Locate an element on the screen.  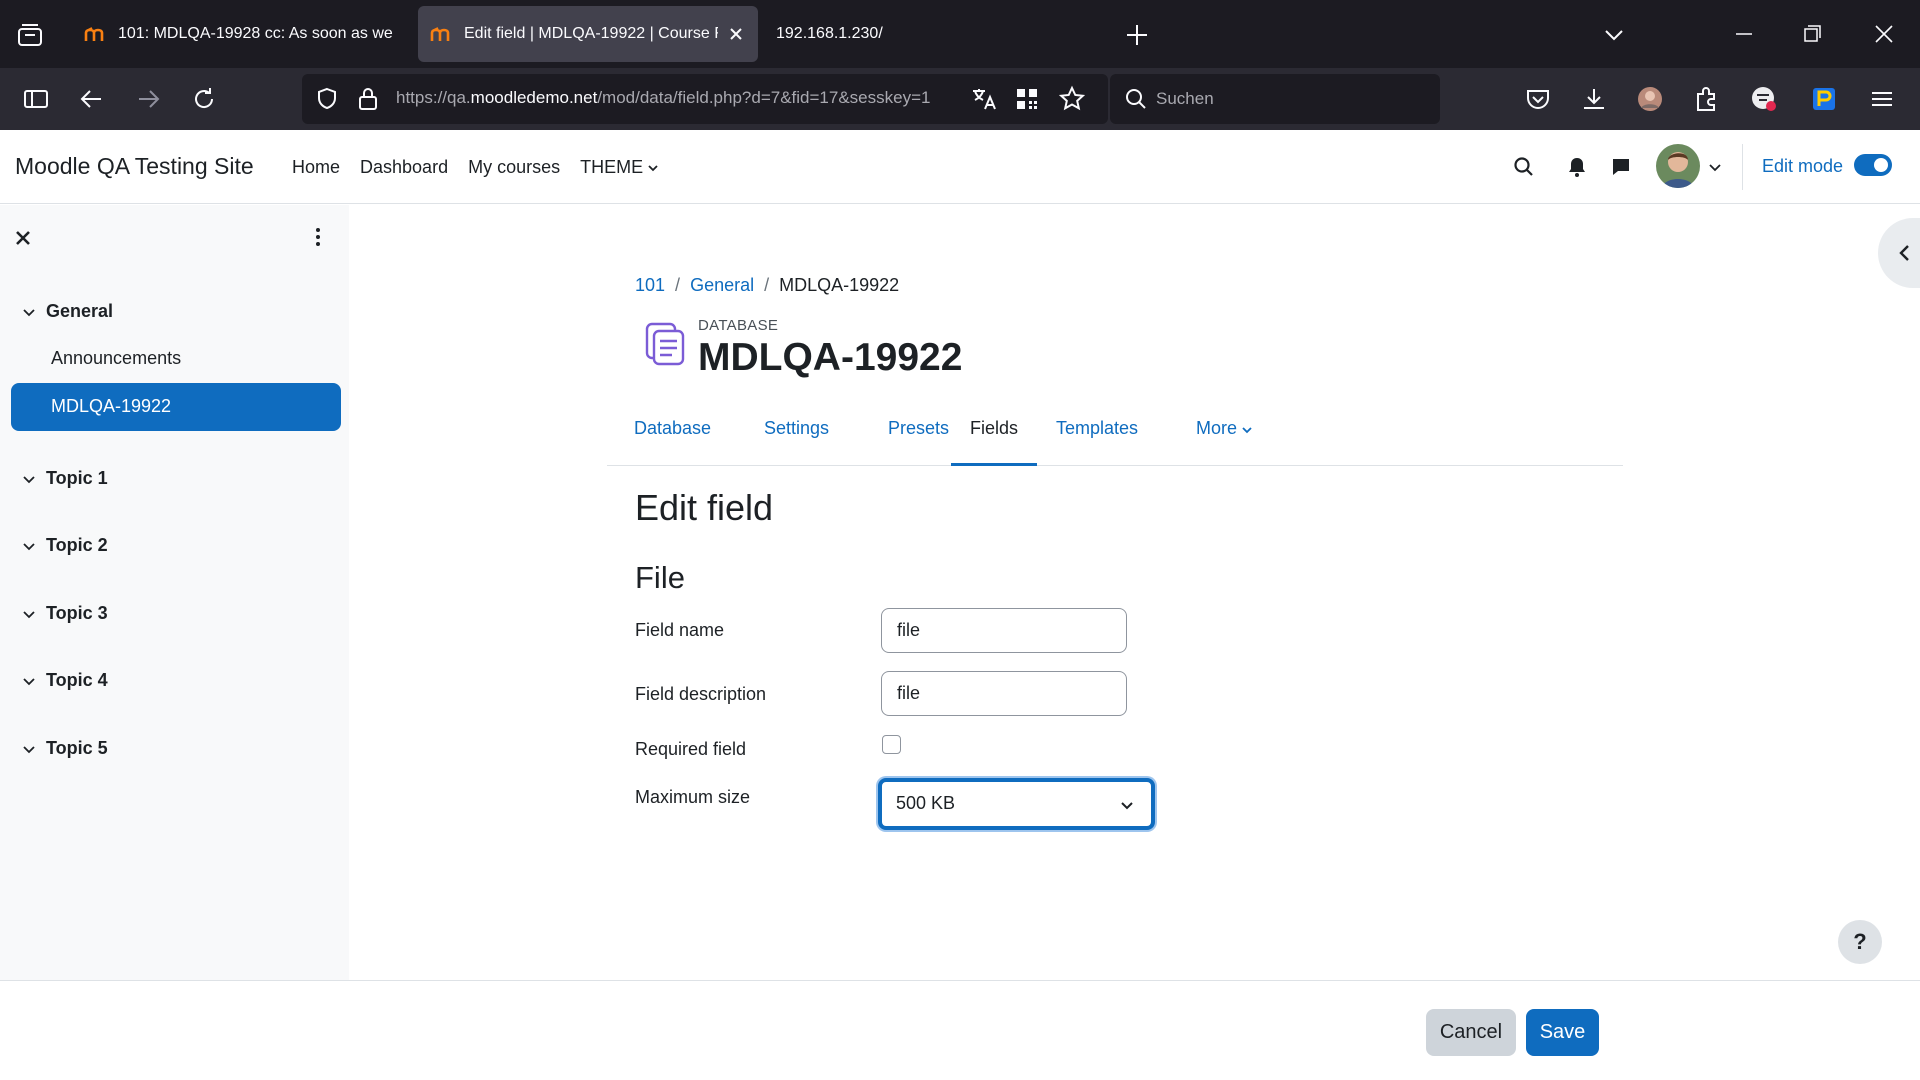
maximum-size-value: 500 KB is located at coordinates (926, 803).